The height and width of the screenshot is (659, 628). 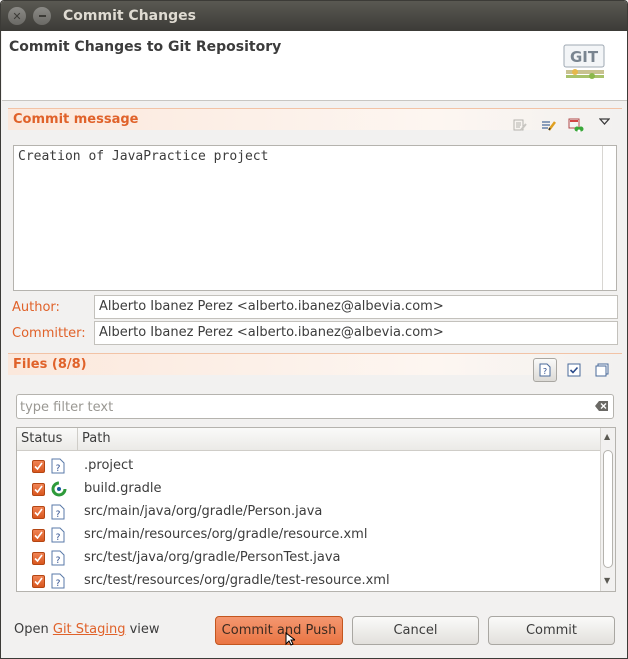 What do you see at coordinates (145, 47) in the screenshot?
I see `dialog-heading: Commit Changes to Git Repository` at bounding box center [145, 47].